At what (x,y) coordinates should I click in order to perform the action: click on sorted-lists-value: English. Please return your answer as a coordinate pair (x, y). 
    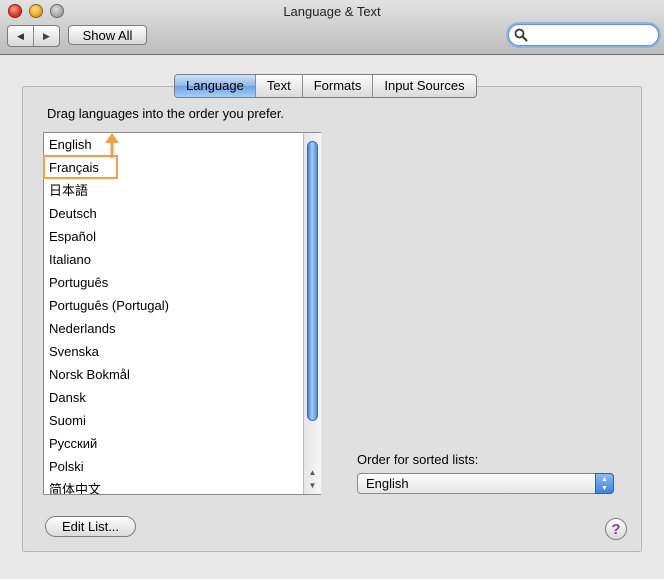
    Looking at the image, I should click on (387, 483).